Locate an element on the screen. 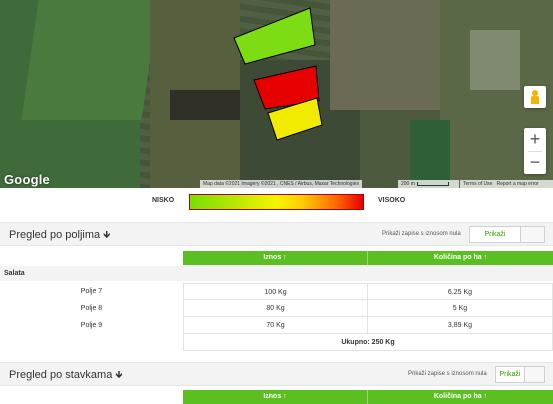 The width and height of the screenshot is (553, 404). zoom-control: + − is located at coordinates (535, 151).